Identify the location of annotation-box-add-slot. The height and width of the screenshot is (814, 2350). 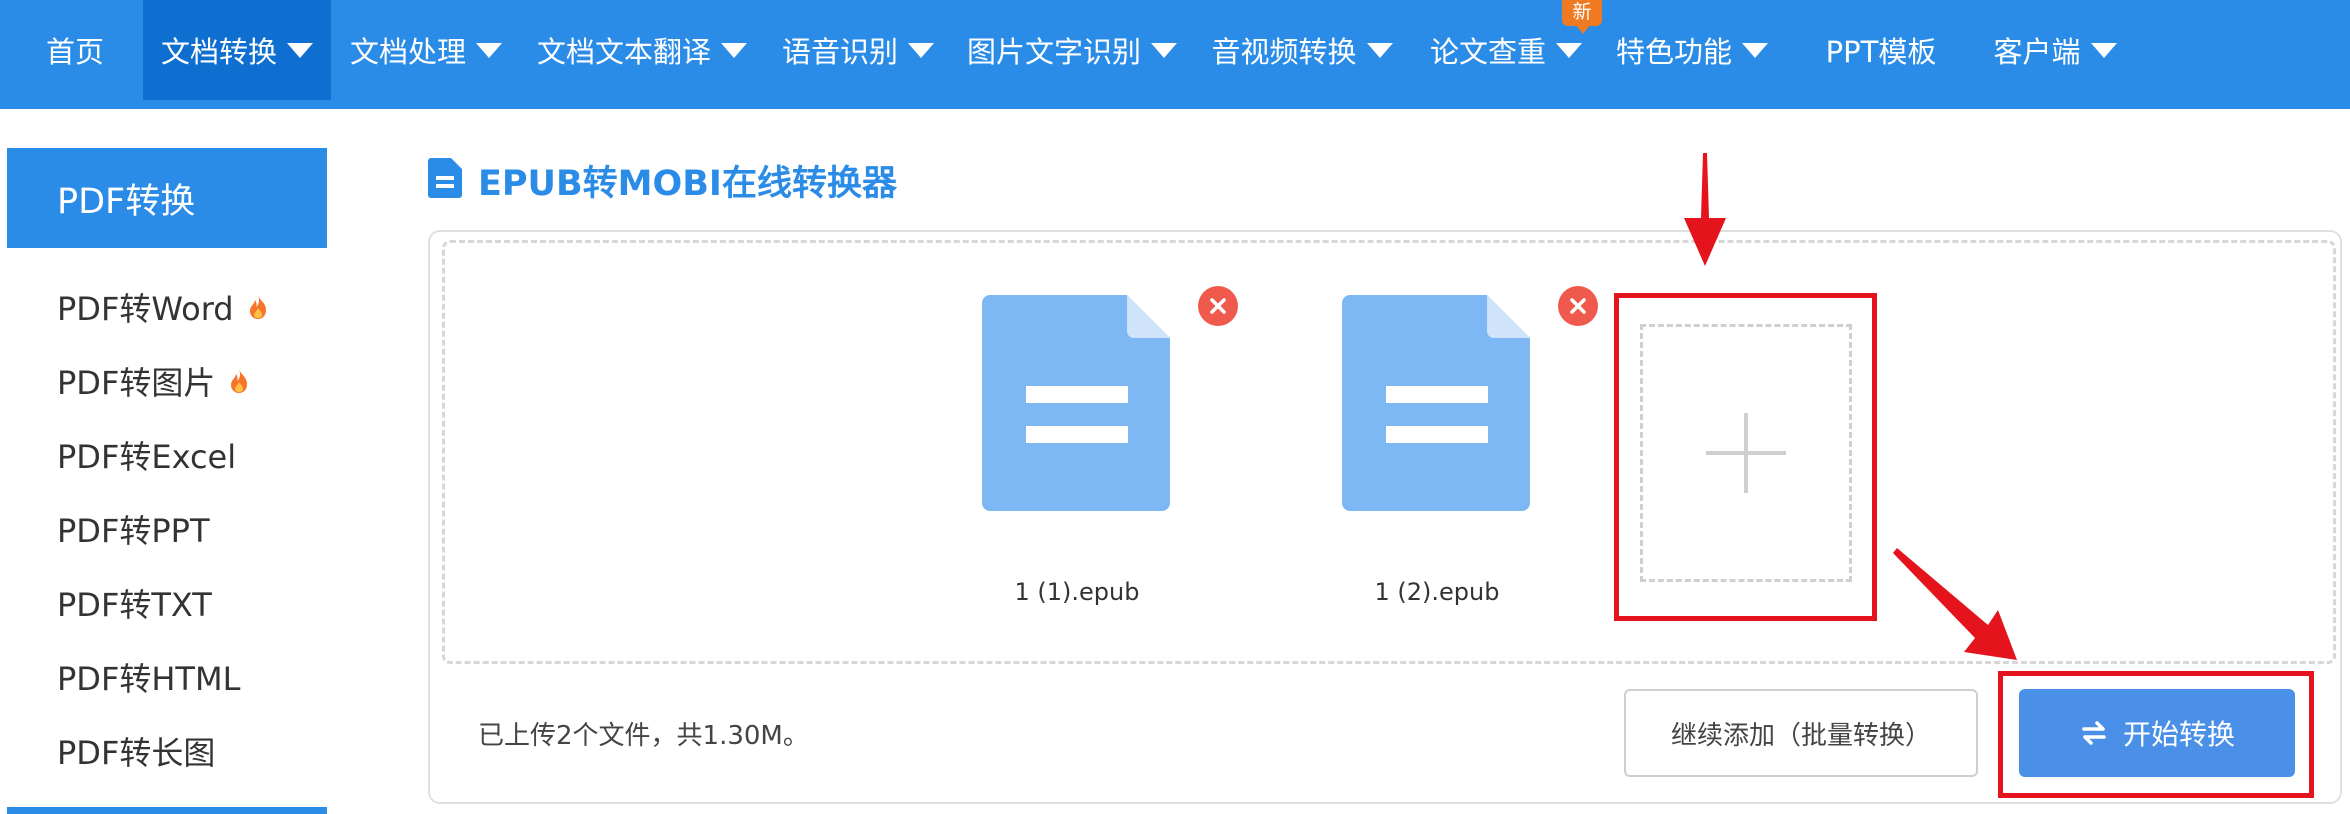
(1745, 457).